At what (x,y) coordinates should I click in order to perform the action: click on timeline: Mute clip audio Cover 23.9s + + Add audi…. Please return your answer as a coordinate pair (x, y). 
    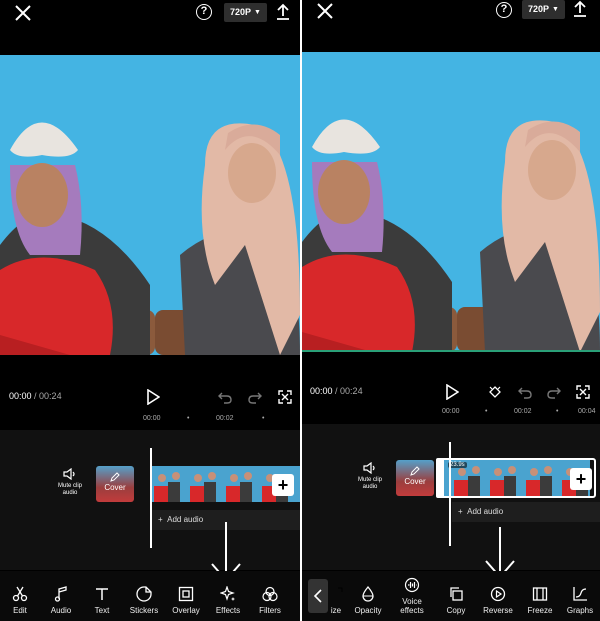
    Looking at the image, I should click on (451, 497).